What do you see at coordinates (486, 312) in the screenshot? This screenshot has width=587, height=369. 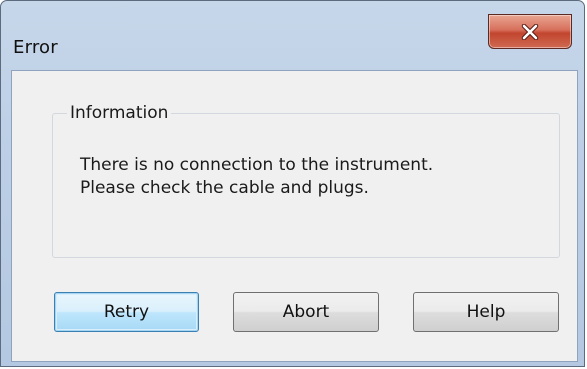 I see `help-button: Help` at bounding box center [486, 312].